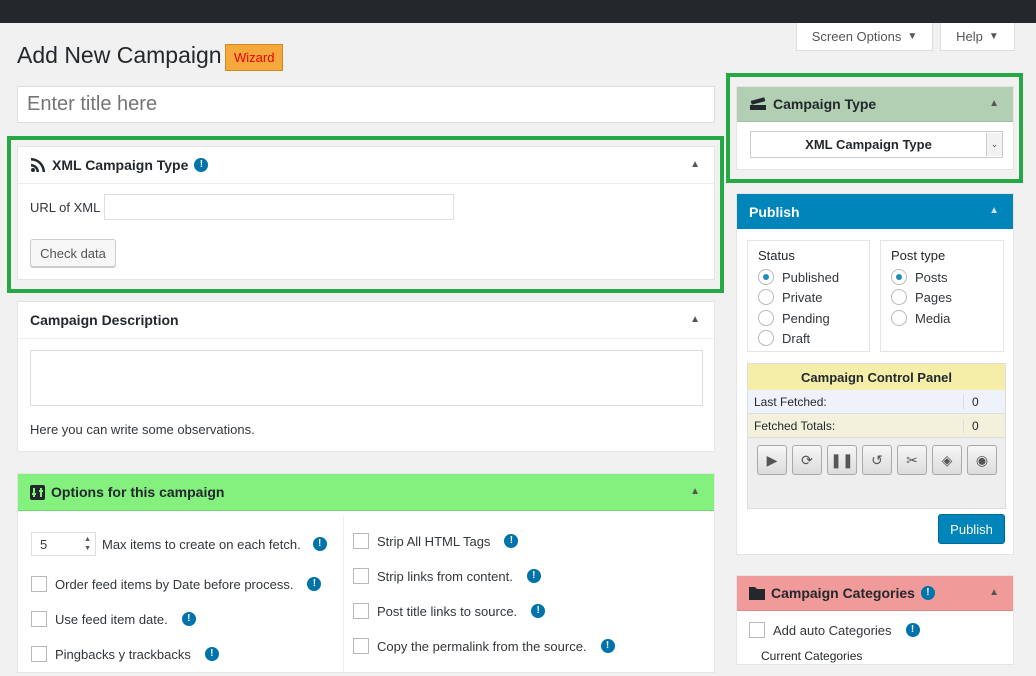 This screenshot has height=676, width=1036. I want to click on status-option: Pending, so click(794, 318).